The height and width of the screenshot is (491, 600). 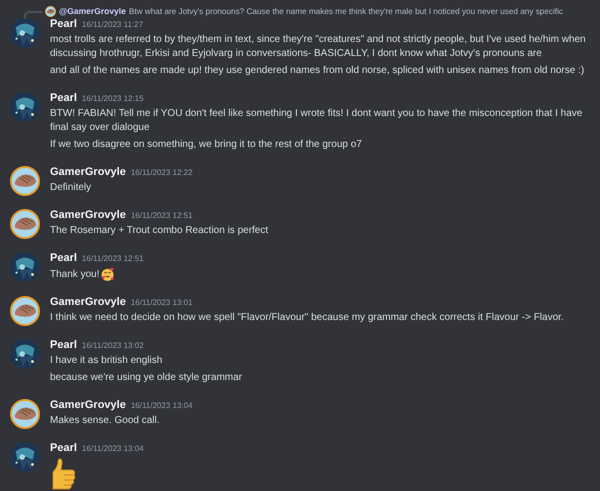 I want to click on reply-preview: Btw what are Jotvy's pronouns? Cause the name makes me think they're male but I noticed you never used any specific, so click(x=345, y=11).